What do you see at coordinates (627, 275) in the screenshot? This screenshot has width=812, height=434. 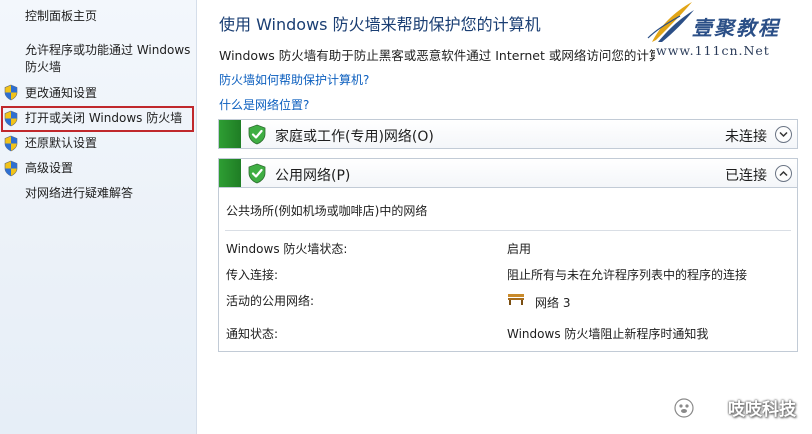 I see `incoming-connections-value: 阻止所有与未在允许程序列表中的程序的连接` at bounding box center [627, 275].